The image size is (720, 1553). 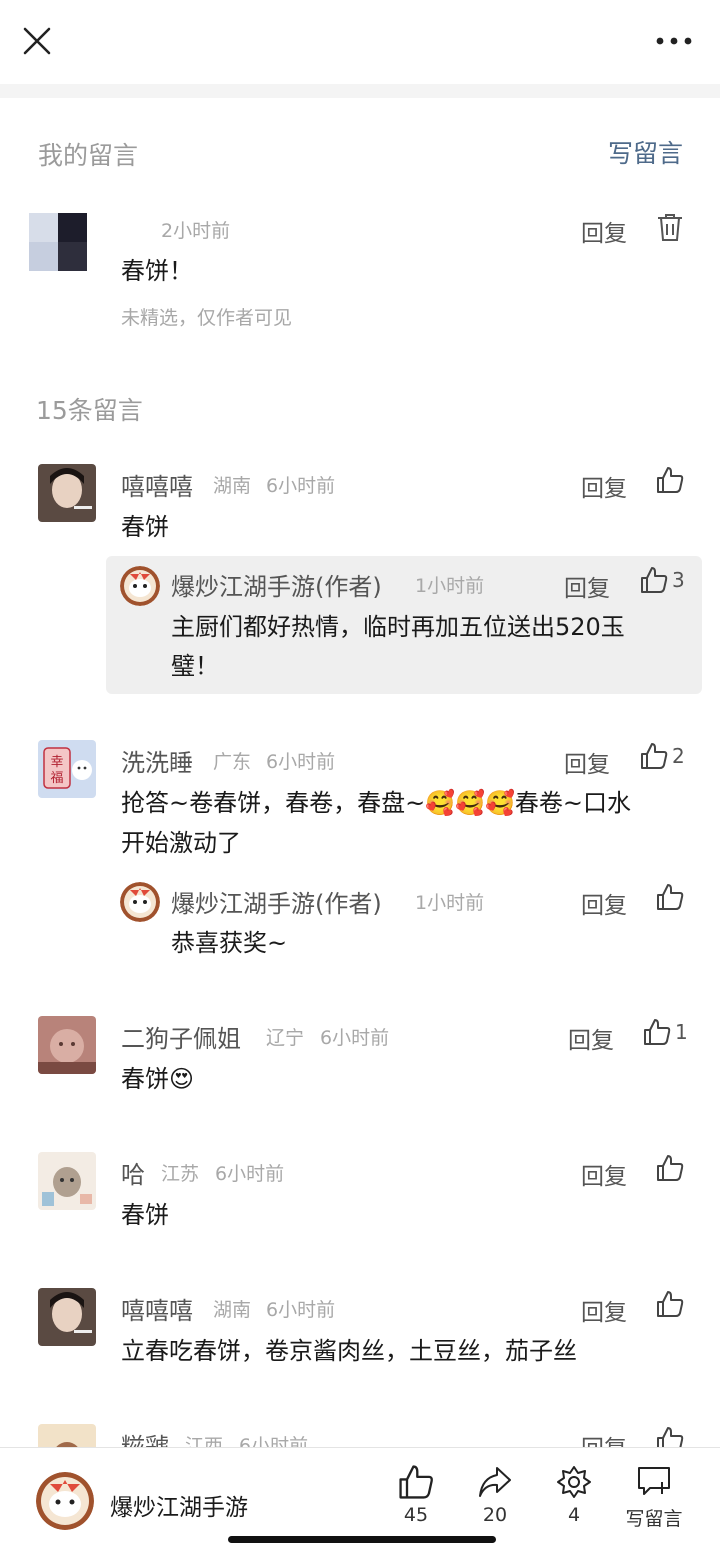 I want to click on more-dots-icon, so click(x=674, y=41).